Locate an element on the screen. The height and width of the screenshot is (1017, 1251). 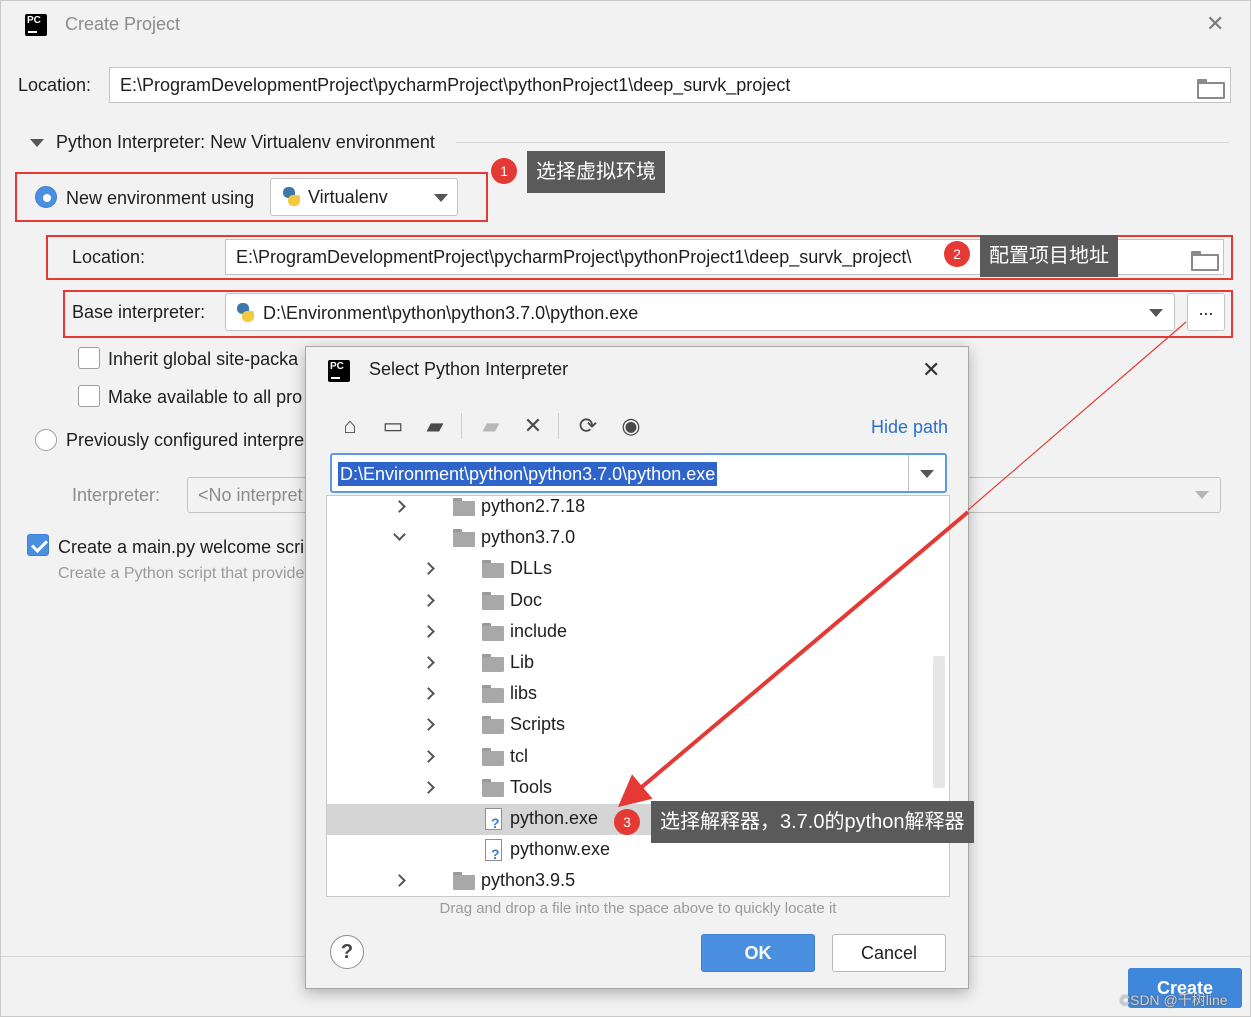
browse-folder-icon is located at coordinates (1211, 88).